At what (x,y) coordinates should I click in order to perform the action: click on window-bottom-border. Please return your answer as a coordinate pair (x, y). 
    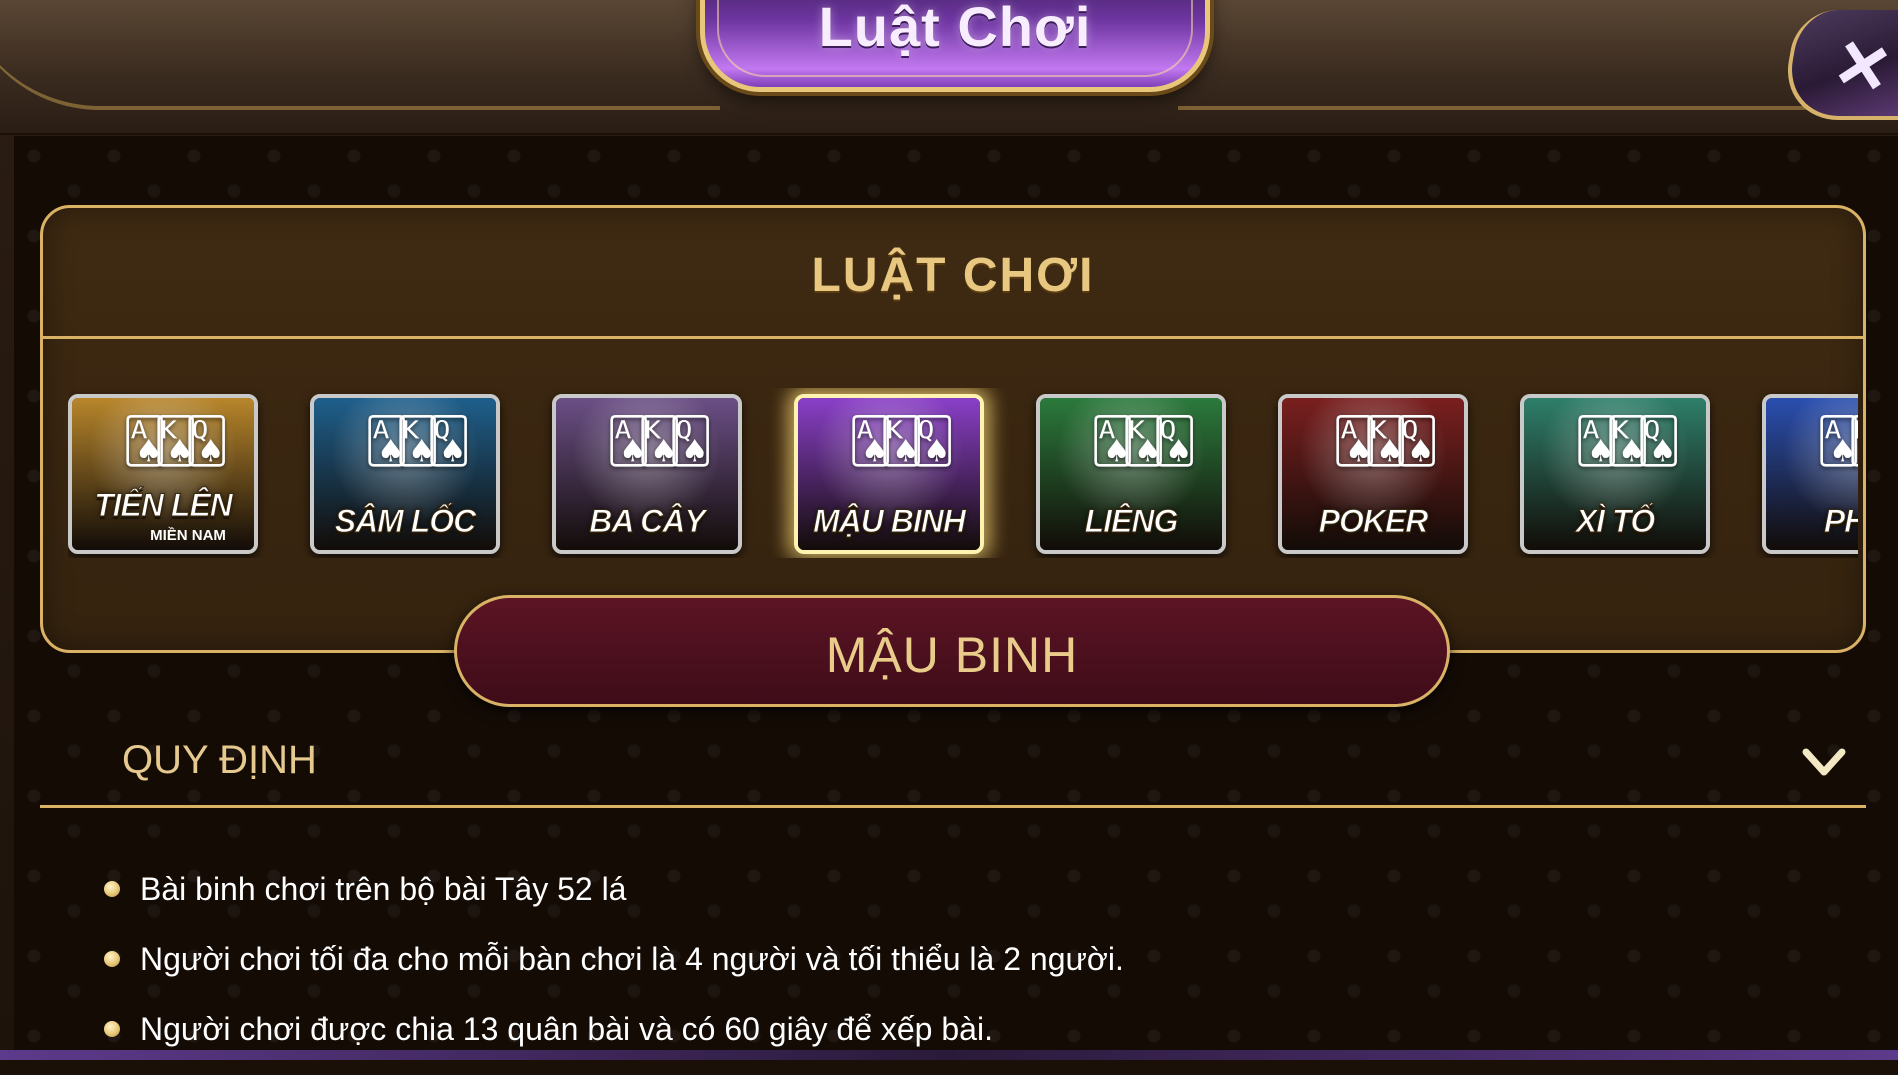
    Looking at the image, I should click on (949, 1055).